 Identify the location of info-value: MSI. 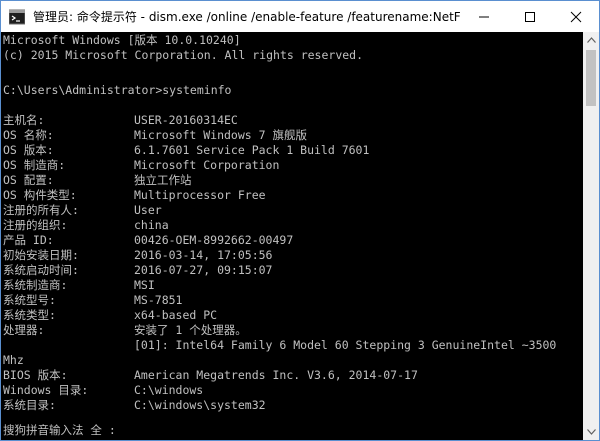
(144, 285).